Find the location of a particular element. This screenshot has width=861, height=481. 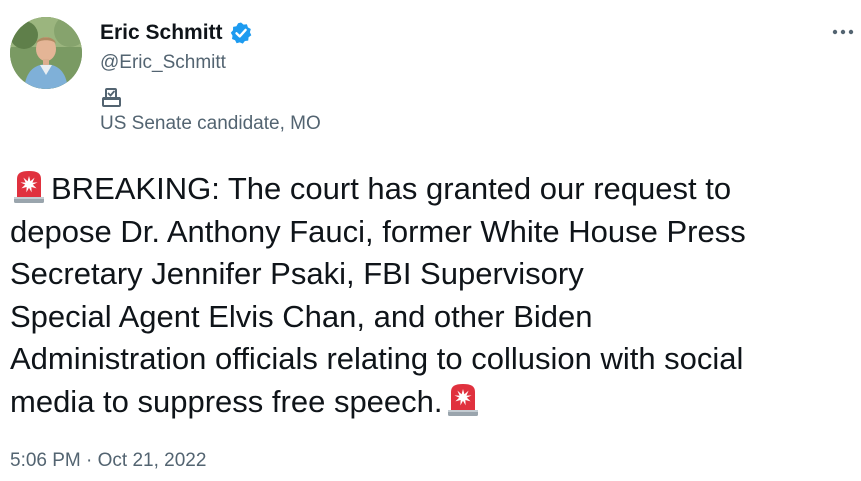

avatar is located at coordinates (46, 53).